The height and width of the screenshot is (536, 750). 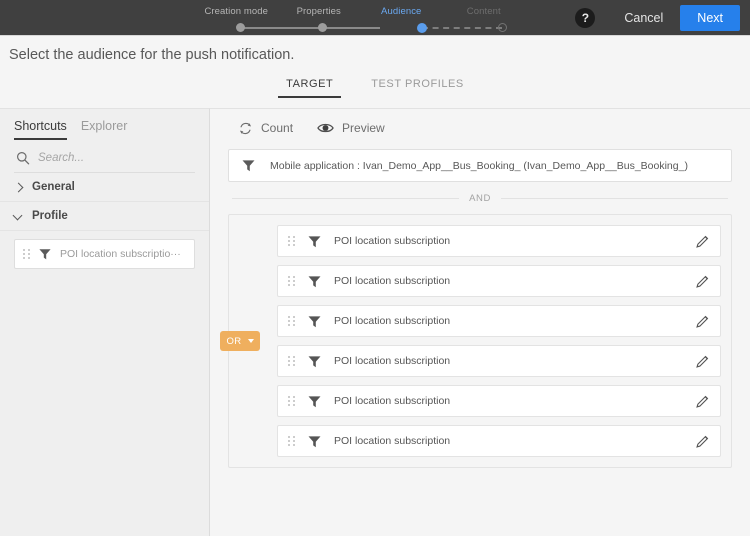 I want to click on search-input, so click(x=108, y=158).